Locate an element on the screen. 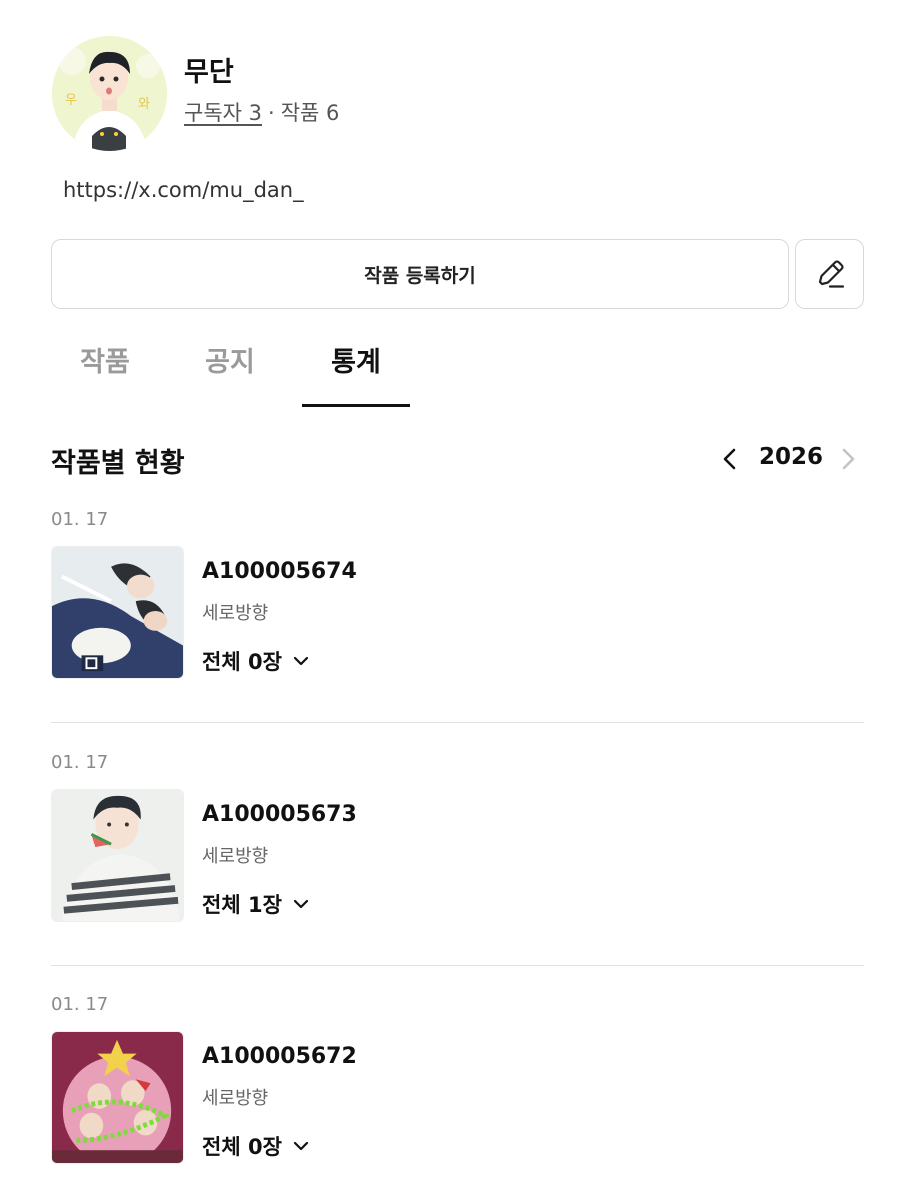 The image size is (921, 1200). active-tab-indicator is located at coordinates (356, 405).